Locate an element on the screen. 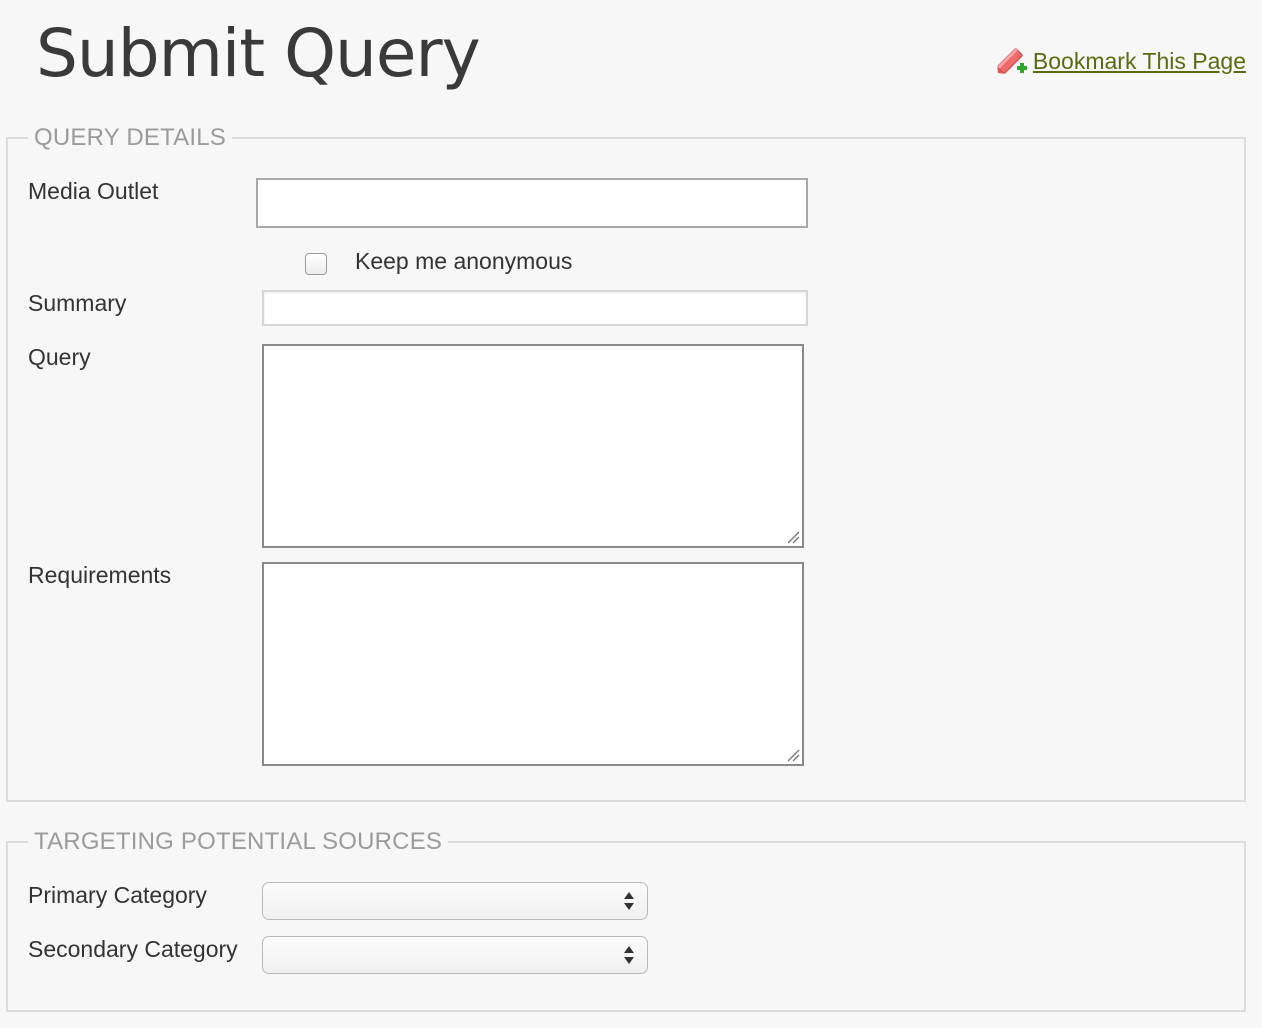 This screenshot has height=1028, width=1262. media-outlet-input is located at coordinates (532, 203).